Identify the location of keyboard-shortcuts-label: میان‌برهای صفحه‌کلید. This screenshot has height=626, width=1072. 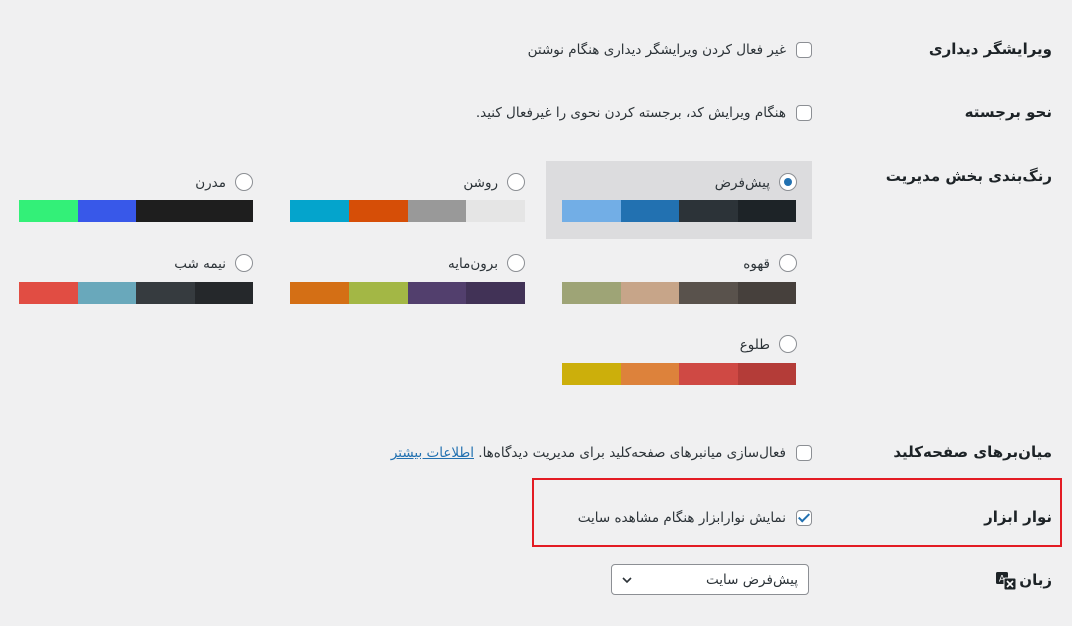
(972, 452).